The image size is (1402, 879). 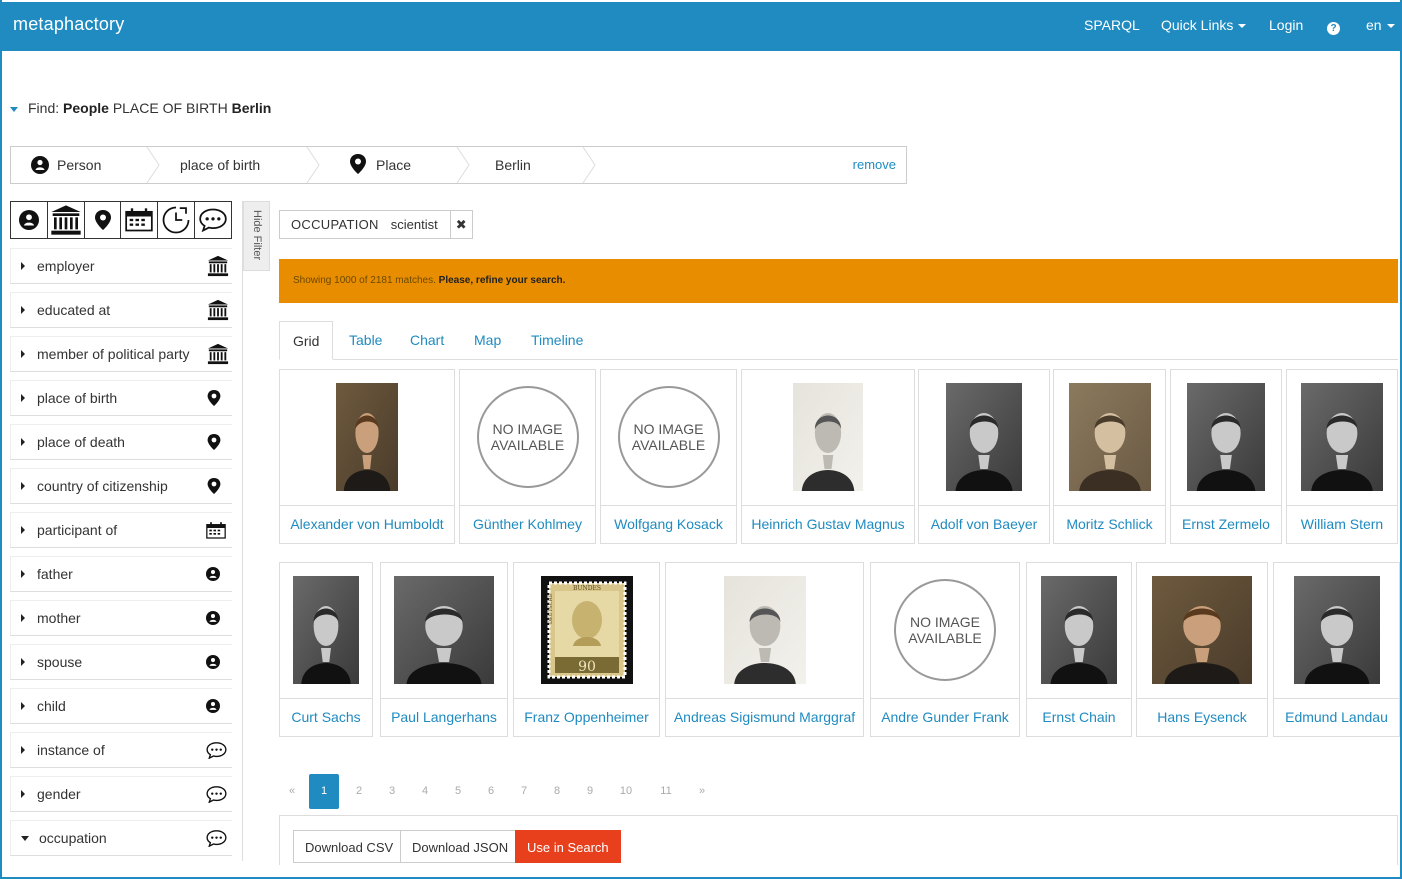 I want to click on login-link: Login, so click(x=1286, y=25).